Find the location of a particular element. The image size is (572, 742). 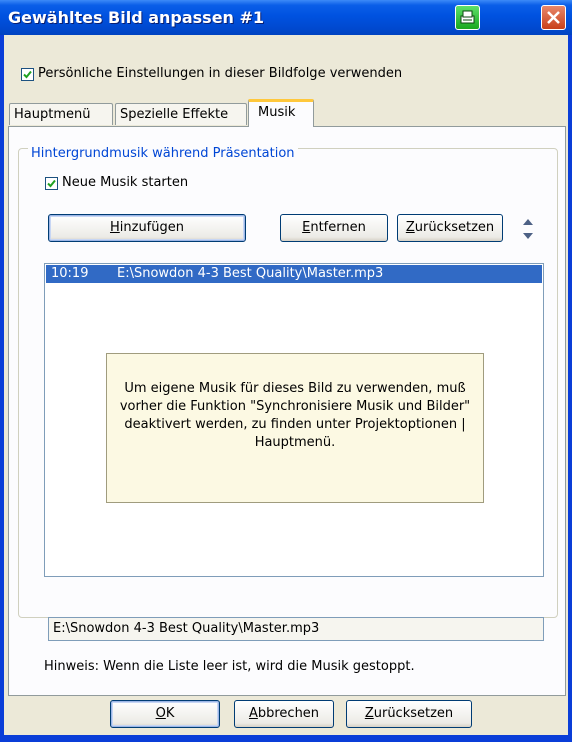

add-button: Hinzufügen is located at coordinates (147, 228).